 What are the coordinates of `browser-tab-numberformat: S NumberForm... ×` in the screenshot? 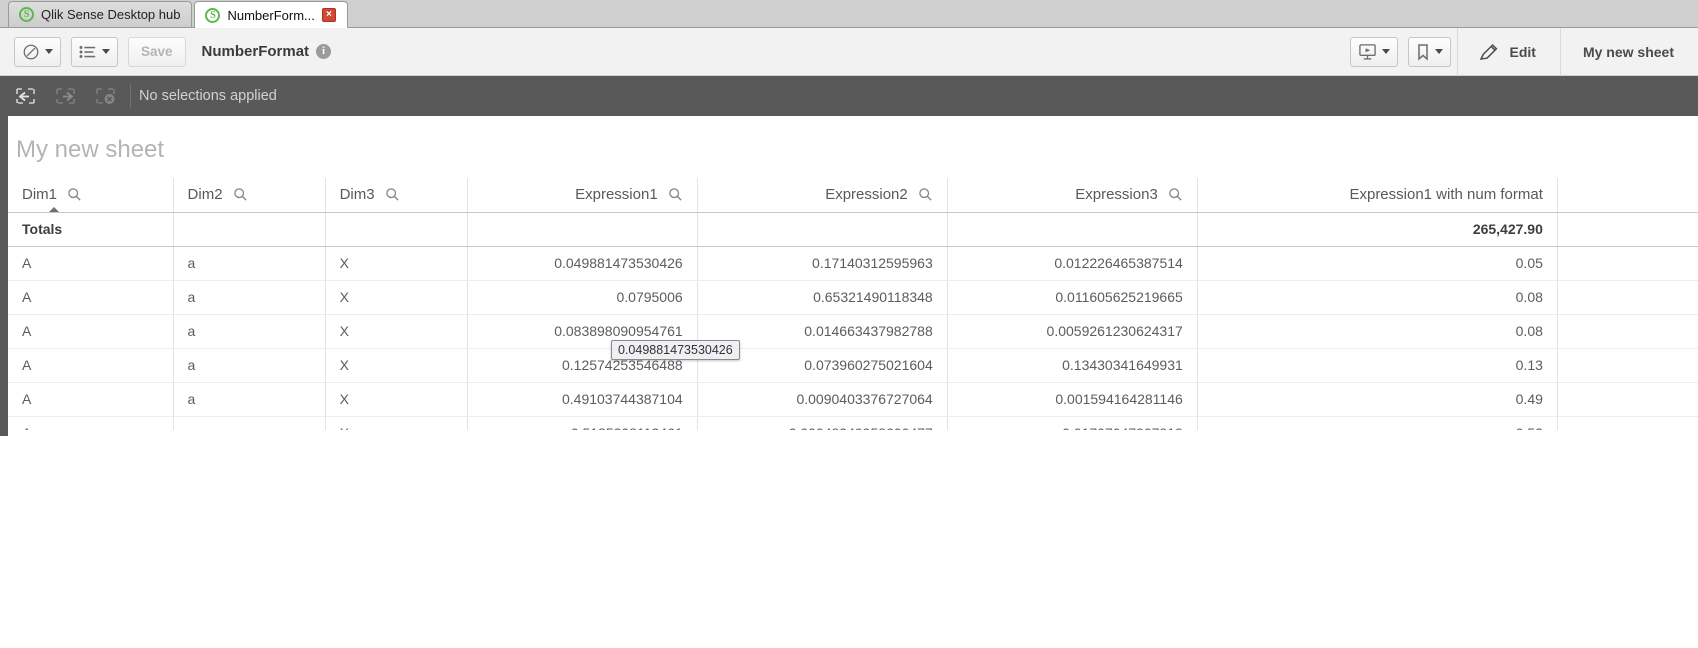 It's located at (271, 14).